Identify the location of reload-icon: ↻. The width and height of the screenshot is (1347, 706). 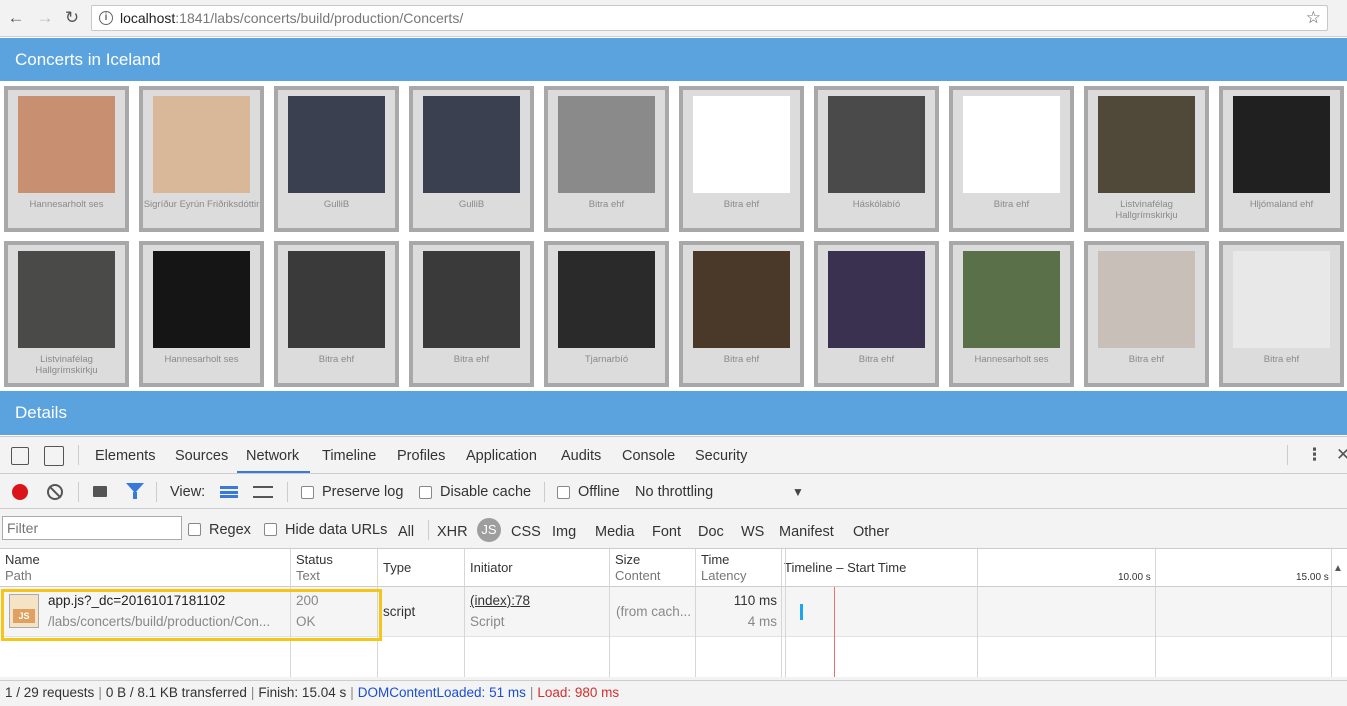
(72, 18).